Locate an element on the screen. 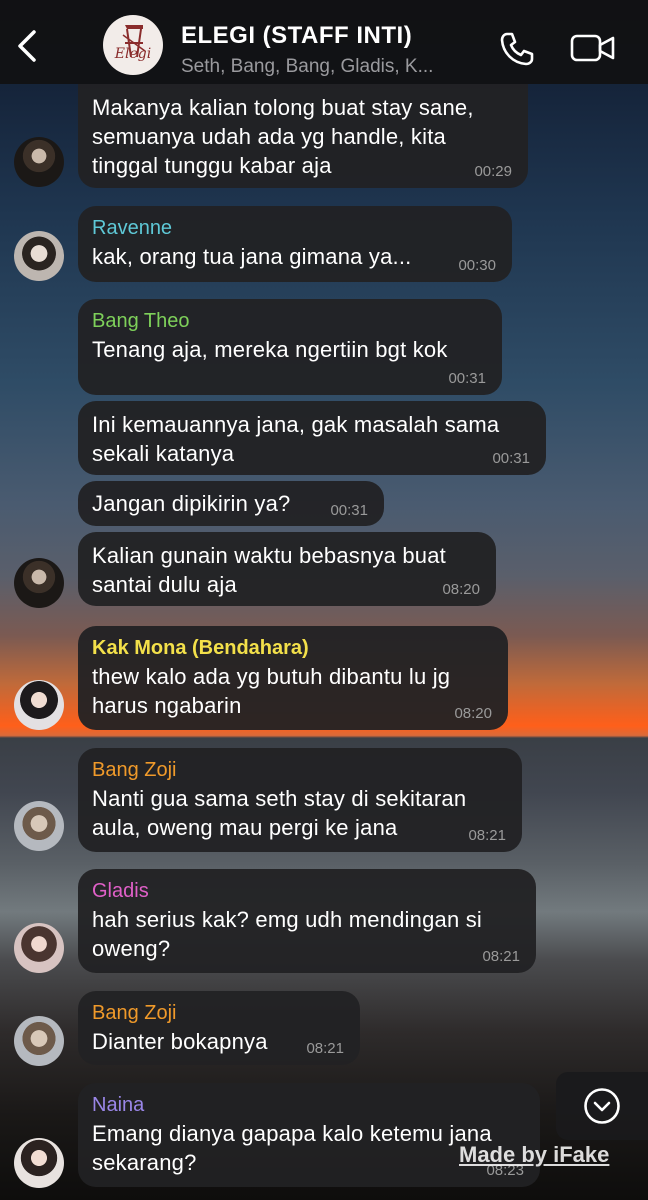 This screenshot has height=1200, width=648. chevron-left-icon is located at coordinates (27, 46).